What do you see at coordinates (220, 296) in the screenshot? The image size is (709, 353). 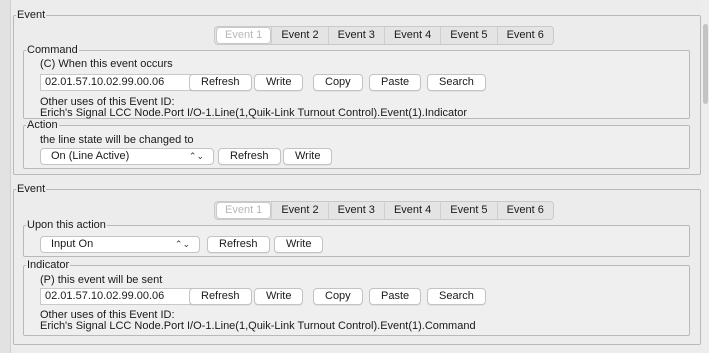 I see `indicator-refresh-button: Refresh` at bounding box center [220, 296].